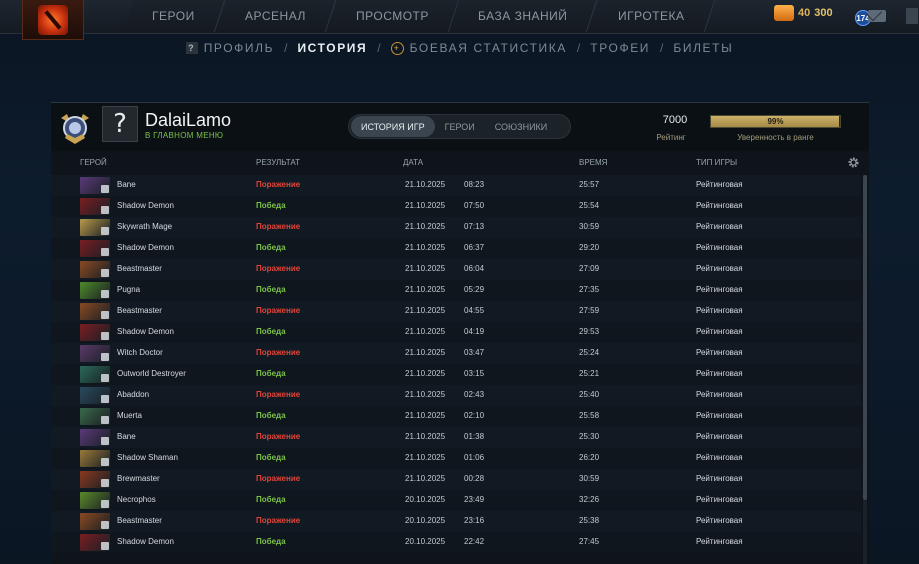  What do you see at coordinates (589, 457) in the screenshot?
I see `match-duration: 26:20` at bounding box center [589, 457].